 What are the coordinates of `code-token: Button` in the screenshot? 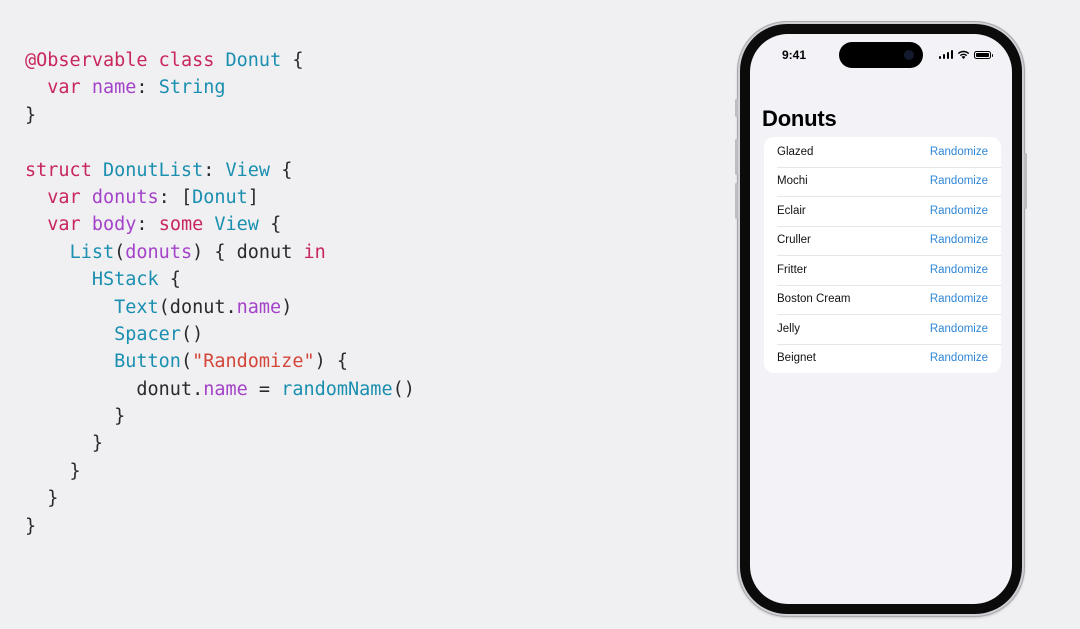 It's located at (147, 362).